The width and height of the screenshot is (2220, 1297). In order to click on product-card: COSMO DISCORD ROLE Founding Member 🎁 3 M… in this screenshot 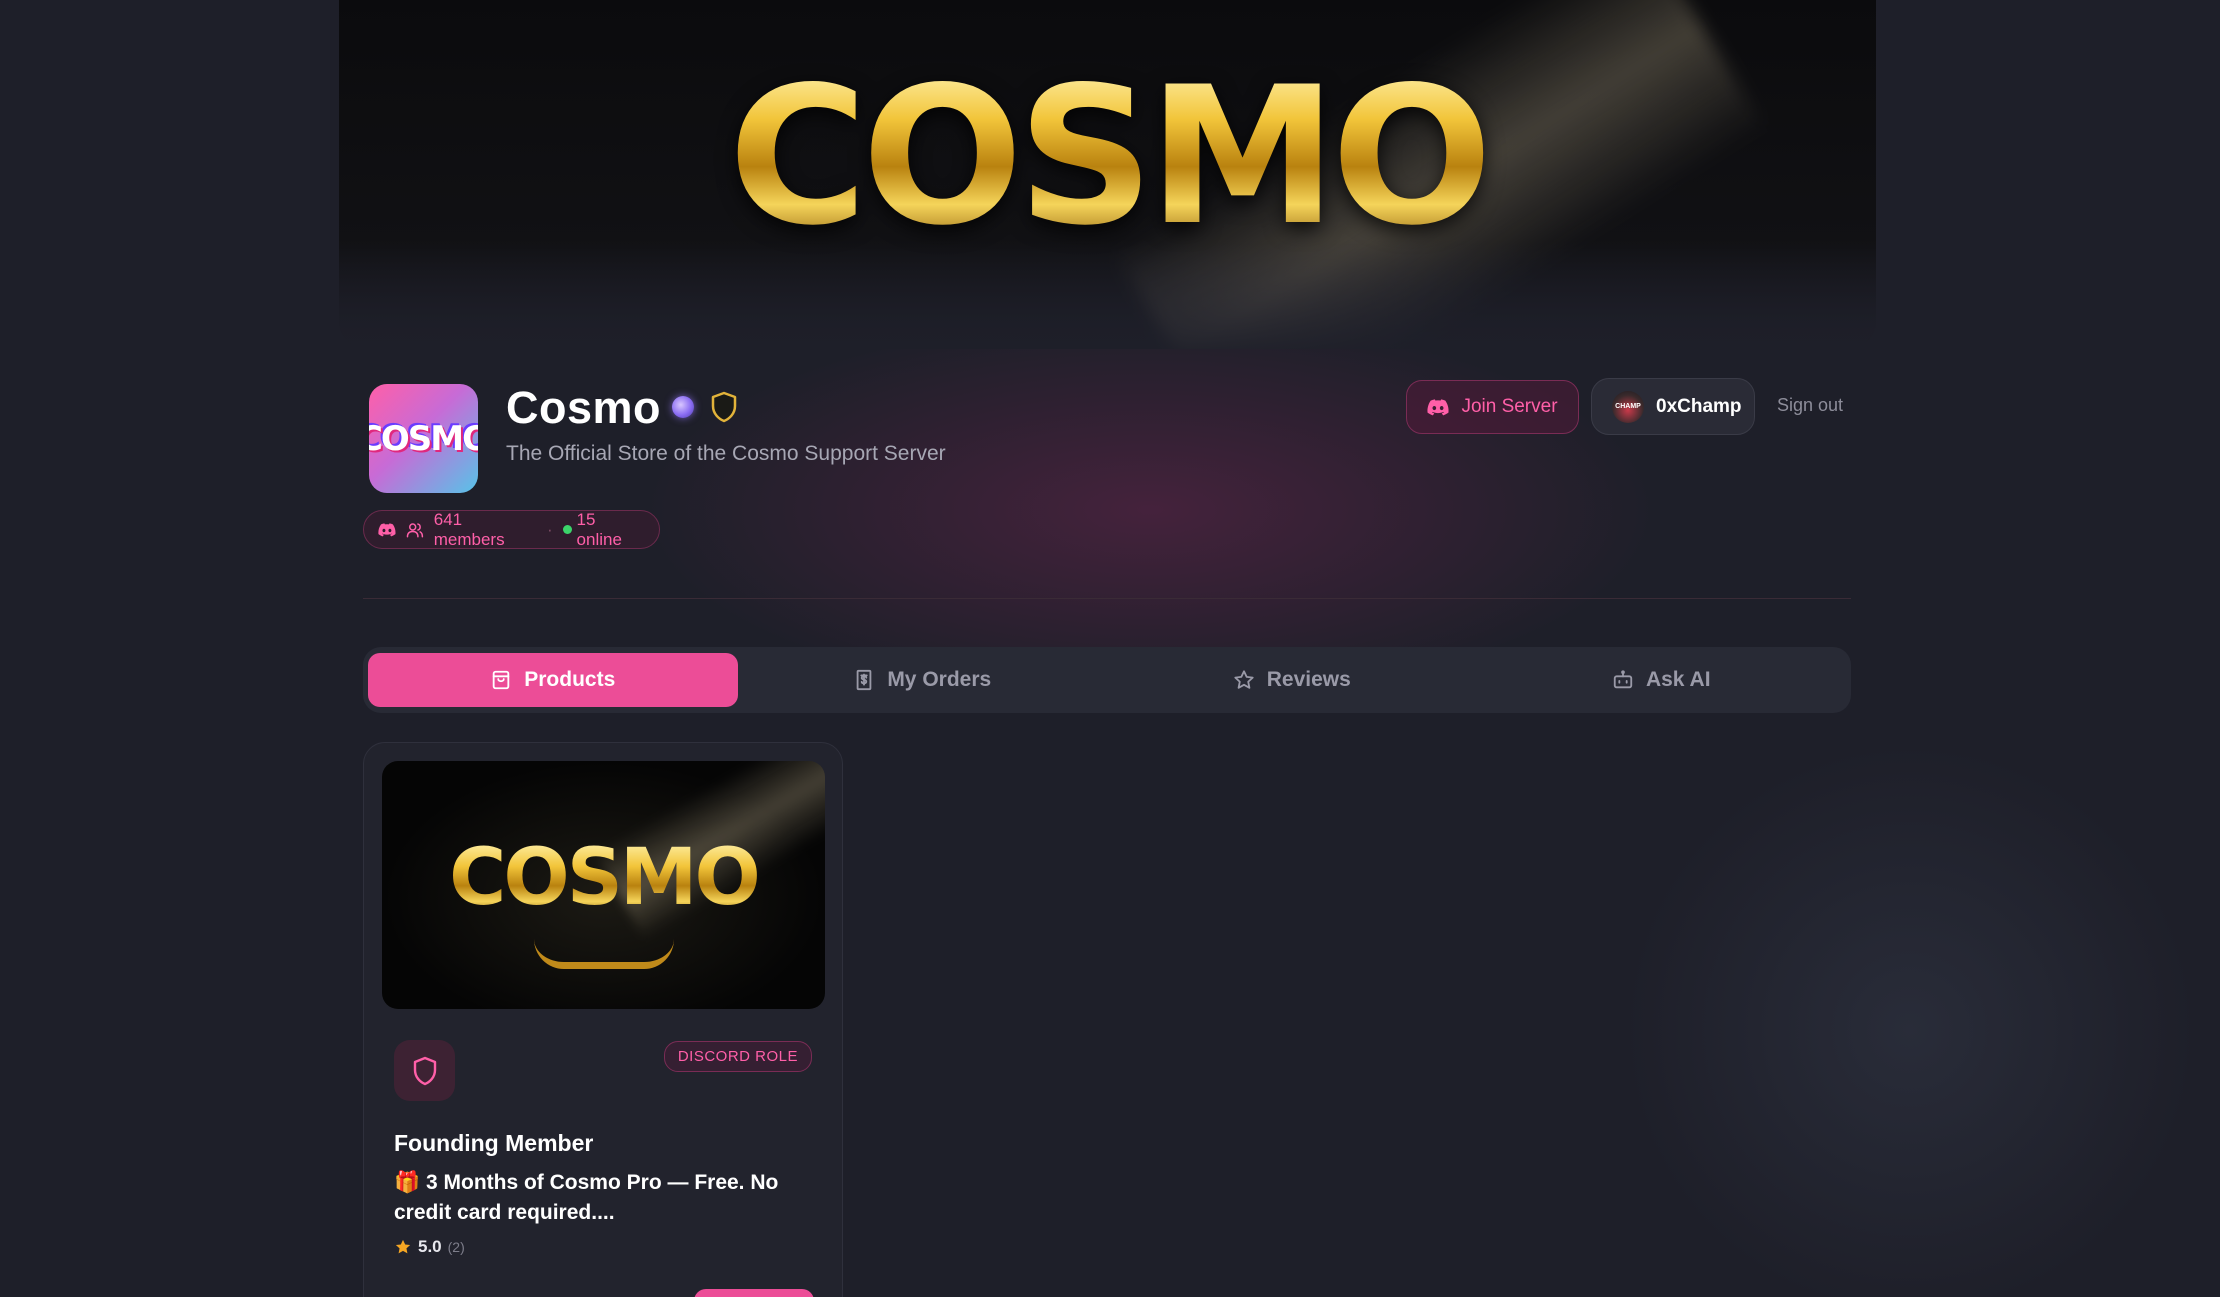, I will do `click(603, 1019)`.